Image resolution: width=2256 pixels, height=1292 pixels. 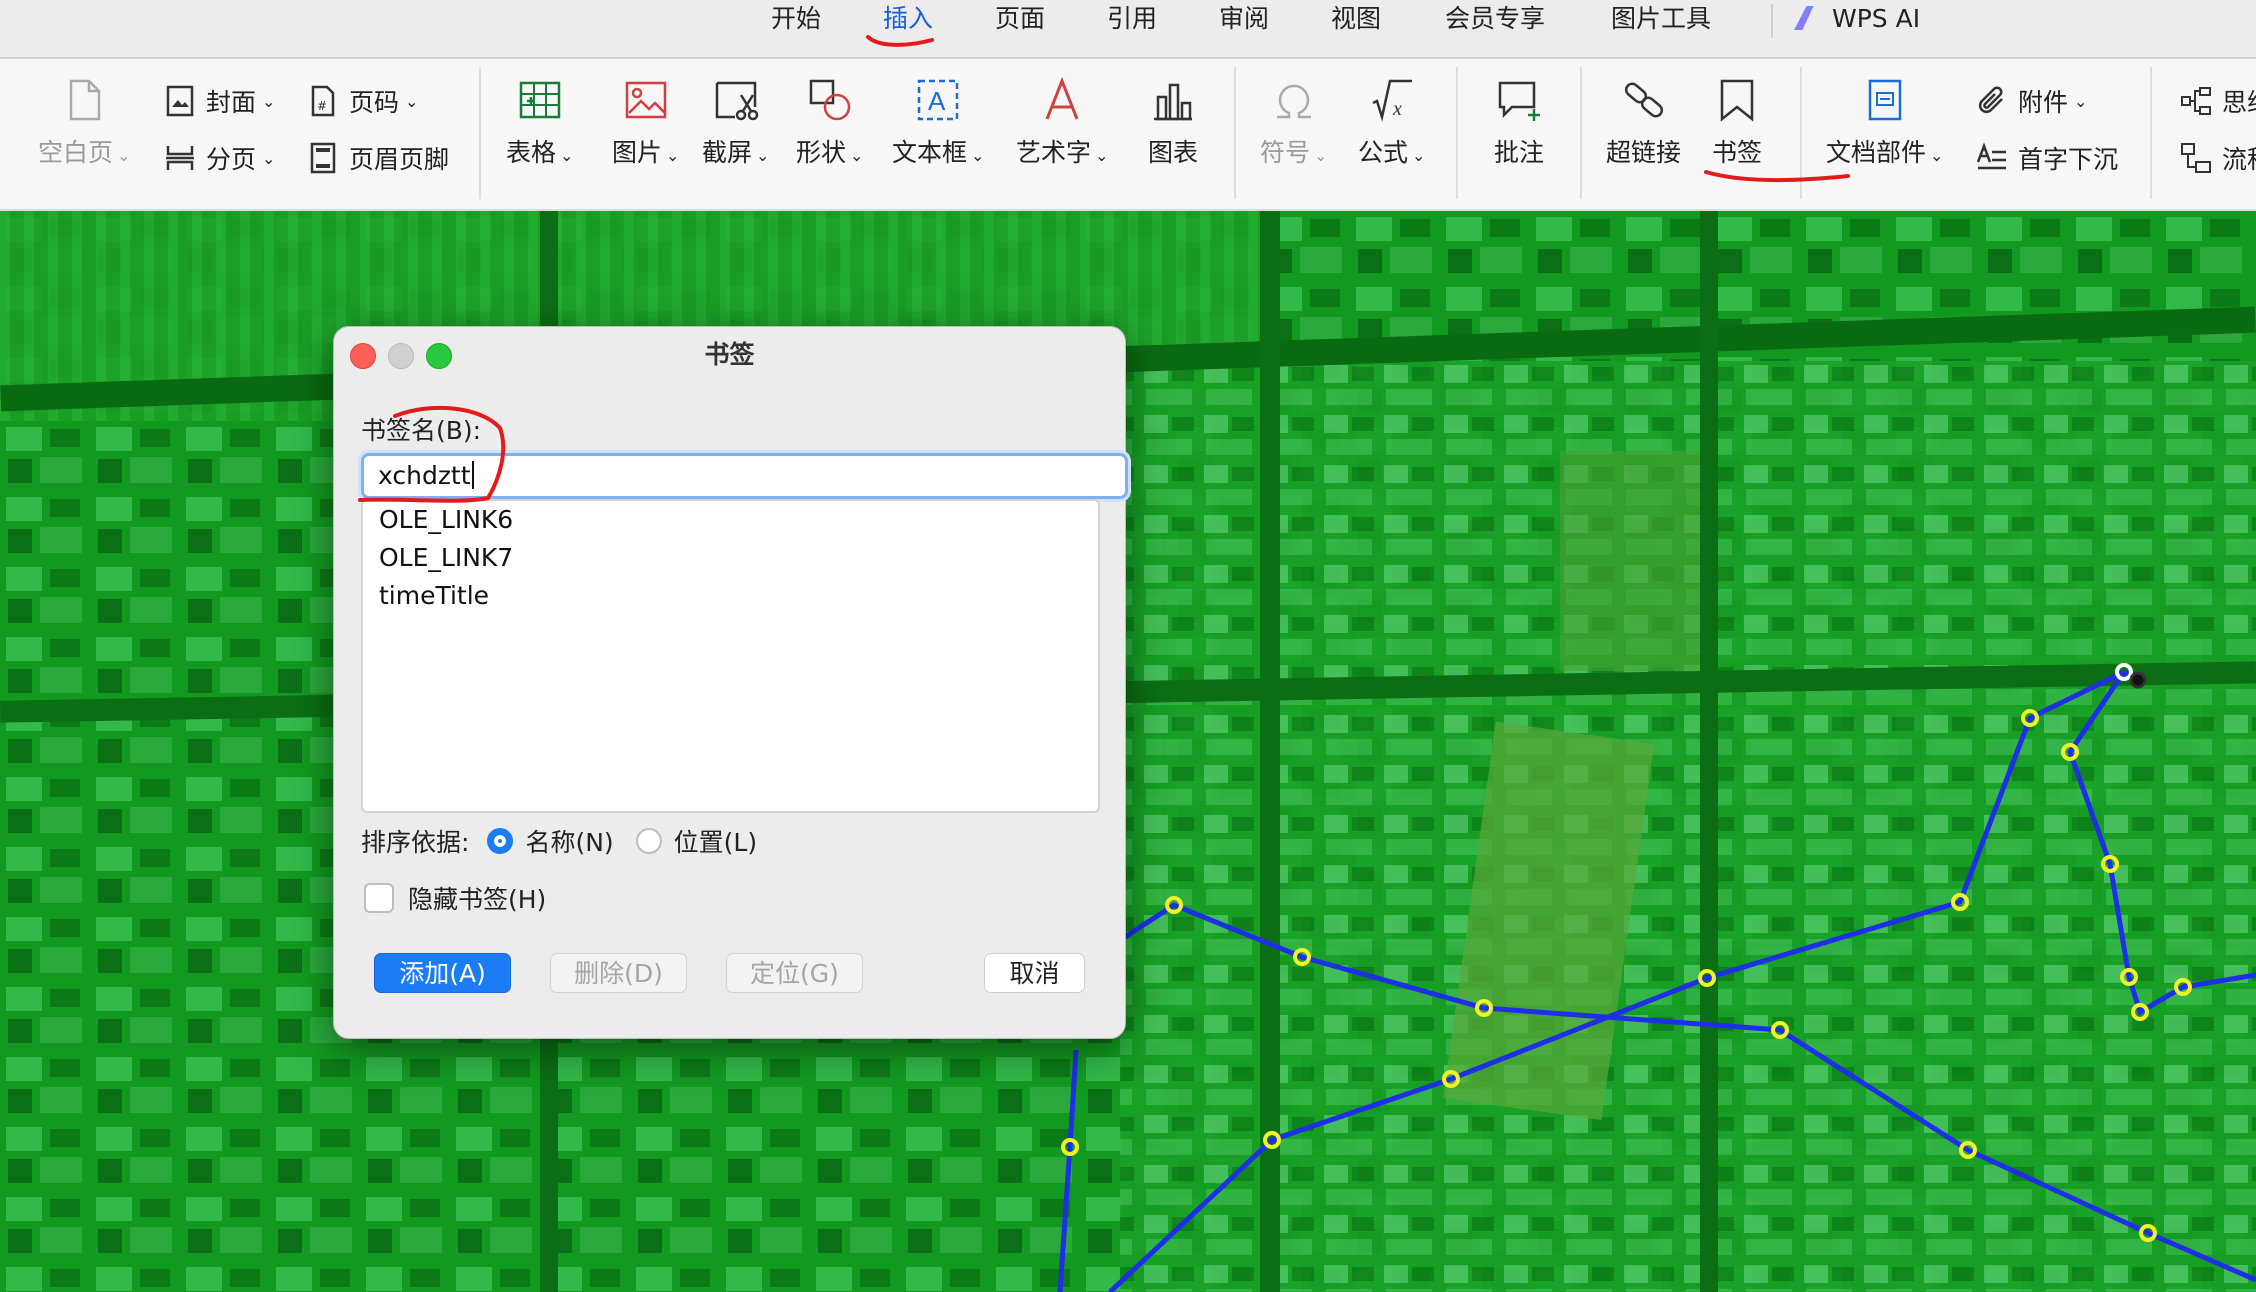 I want to click on sort-by-position-radio, so click(x=648, y=841).